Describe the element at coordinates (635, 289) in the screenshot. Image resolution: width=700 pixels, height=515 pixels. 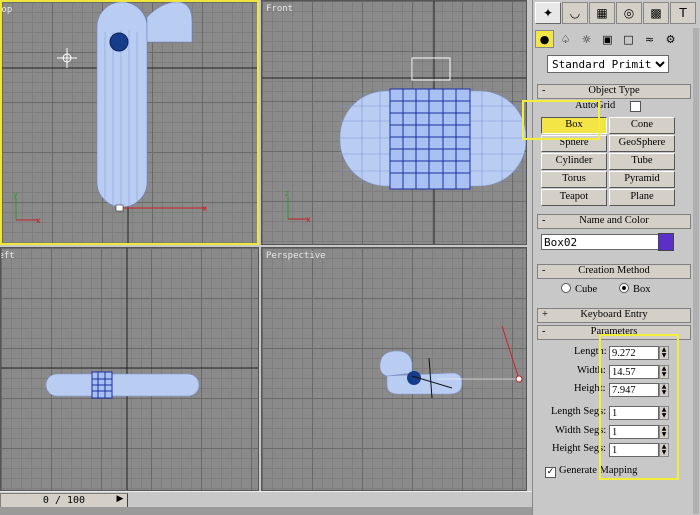
I see `radio-box: Box` at that location.